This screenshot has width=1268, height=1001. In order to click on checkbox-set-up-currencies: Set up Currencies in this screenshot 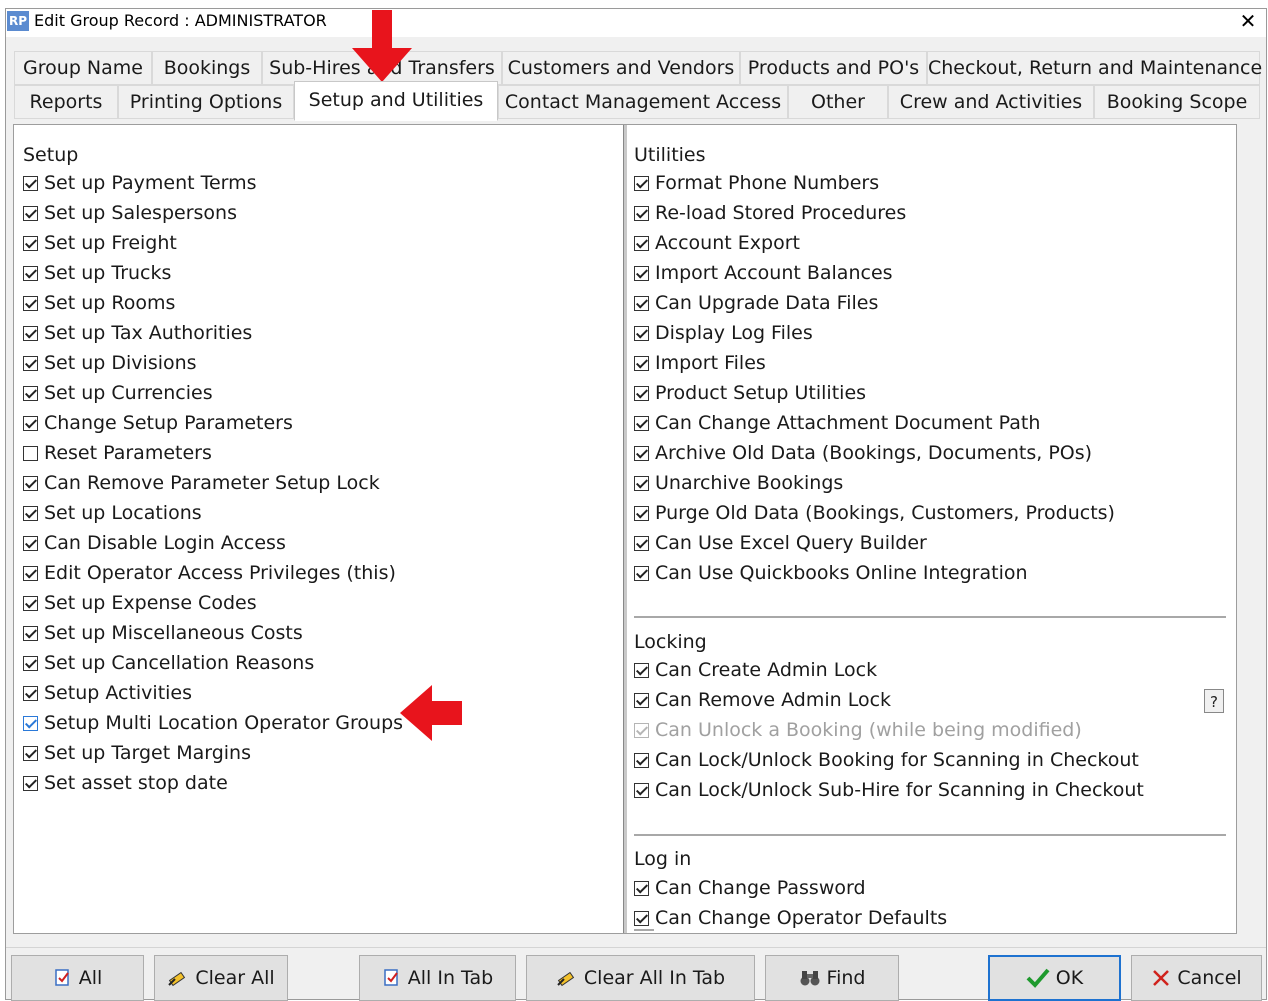, I will do `click(118, 393)`.